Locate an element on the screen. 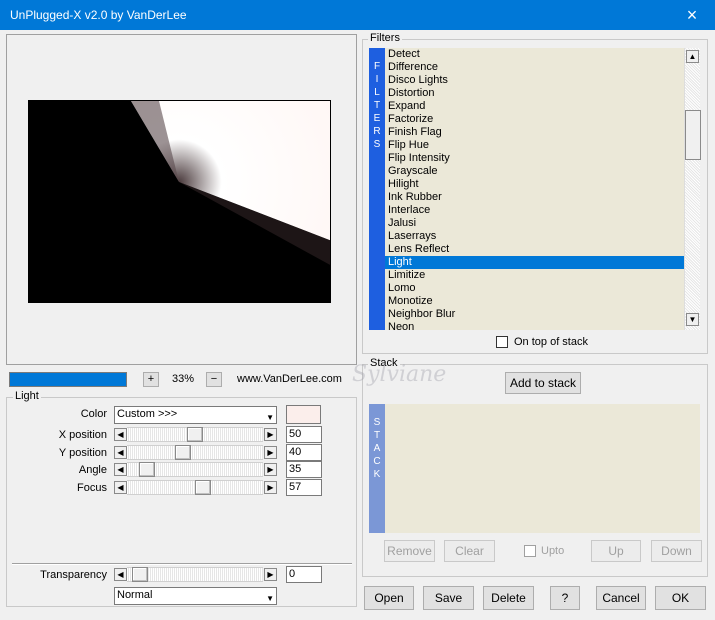 The height and width of the screenshot is (620, 715). filters-scrollbar: ▲ ▼ is located at coordinates (692, 189).